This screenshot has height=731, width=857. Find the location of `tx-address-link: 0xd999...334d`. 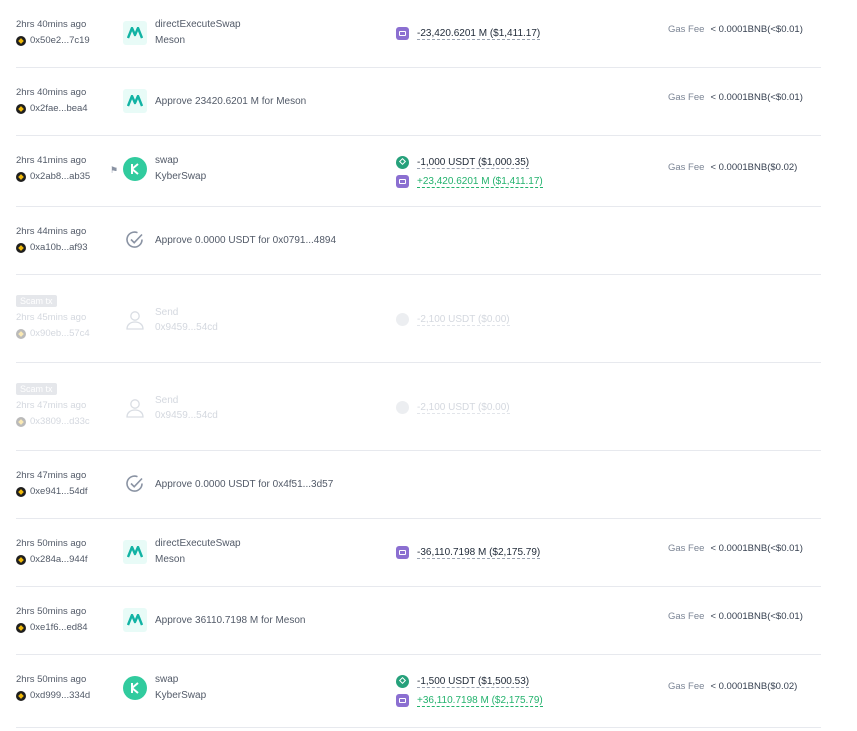

tx-address-link: 0xd999...334d is located at coordinates (53, 695).